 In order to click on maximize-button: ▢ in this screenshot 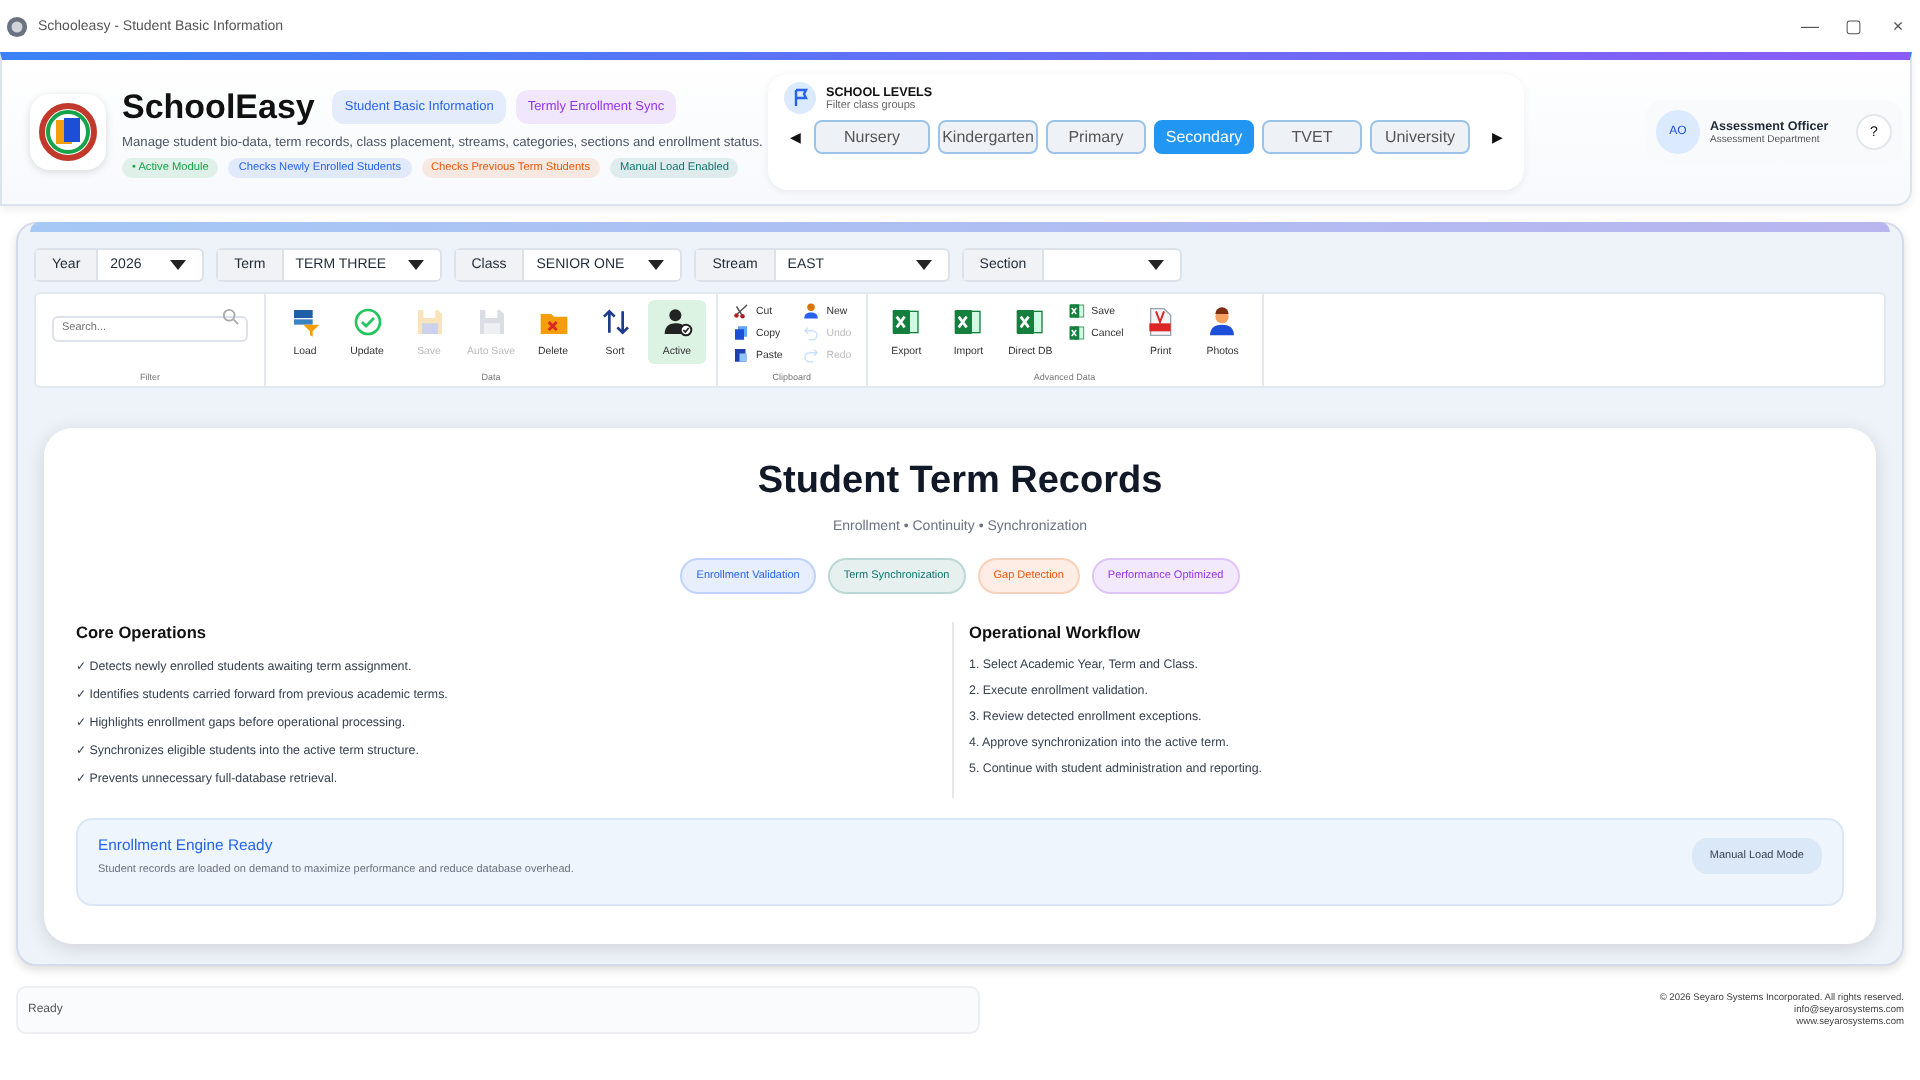, I will do `click(1854, 26)`.